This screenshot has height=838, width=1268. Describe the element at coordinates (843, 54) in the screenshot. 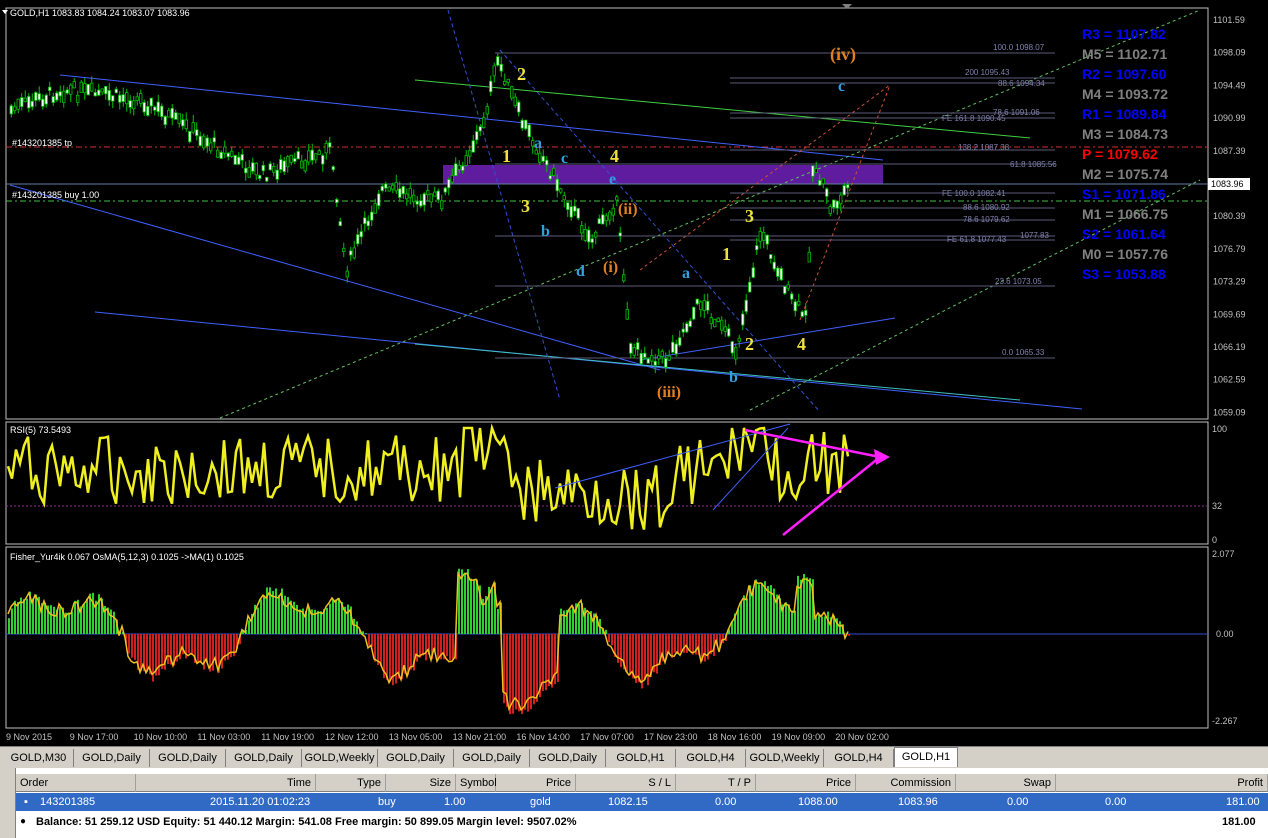

I see `wave-label-iv: (iv)` at that location.